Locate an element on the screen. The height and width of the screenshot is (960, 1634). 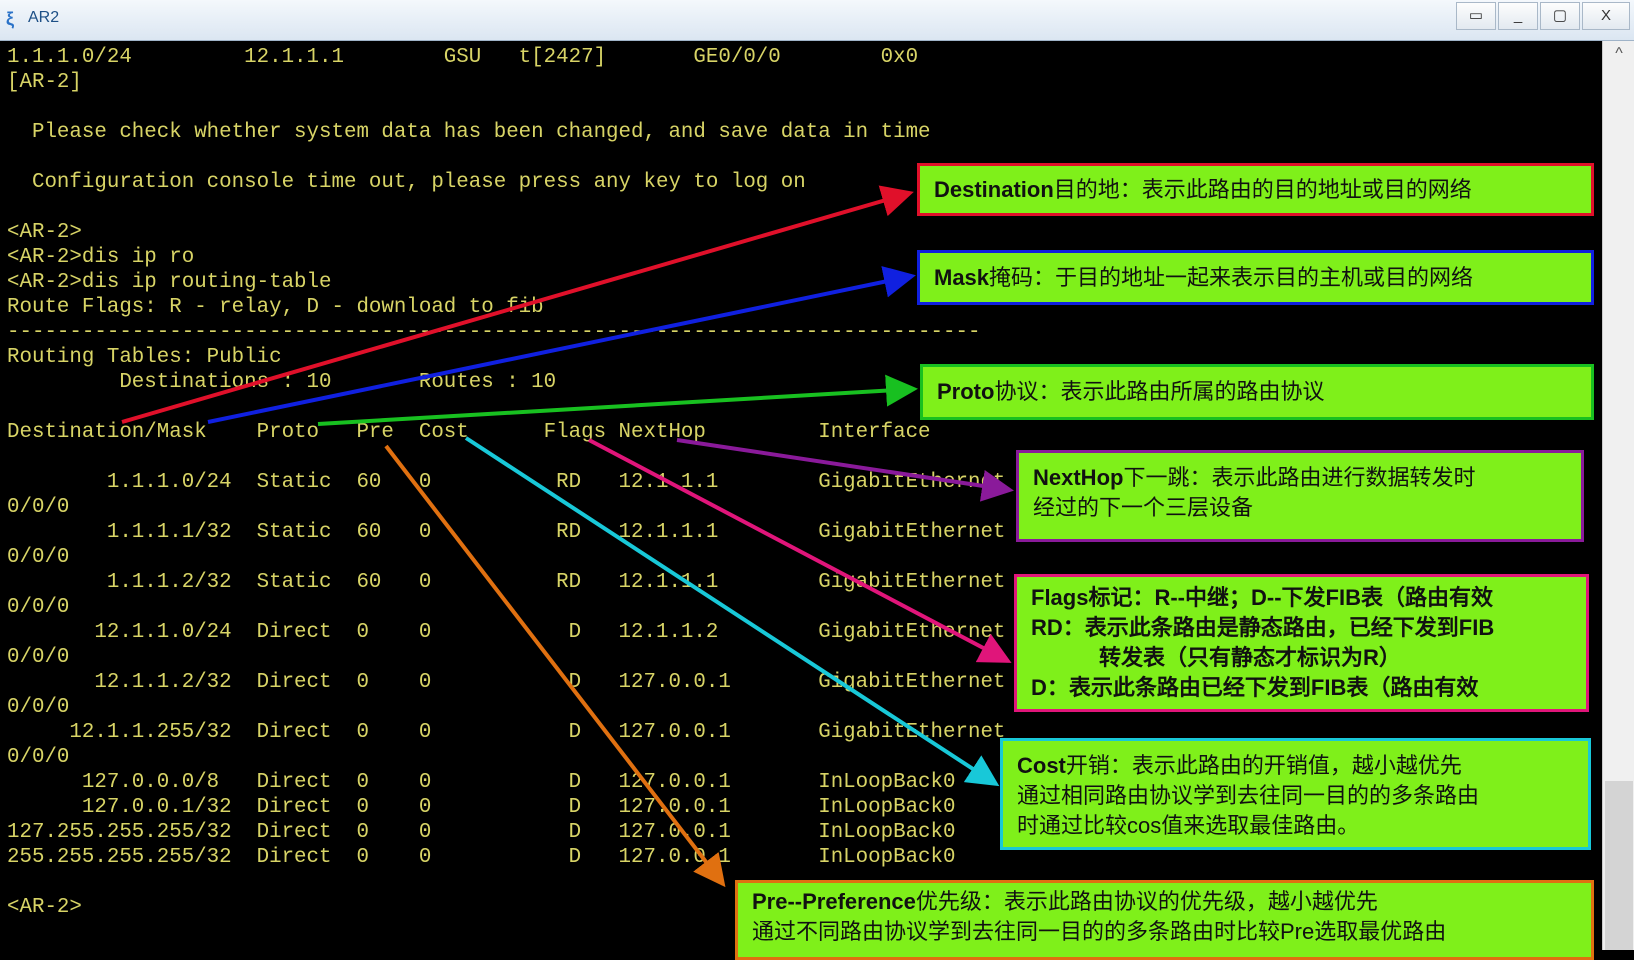
arrow-destination is located at coordinates (517, 304).